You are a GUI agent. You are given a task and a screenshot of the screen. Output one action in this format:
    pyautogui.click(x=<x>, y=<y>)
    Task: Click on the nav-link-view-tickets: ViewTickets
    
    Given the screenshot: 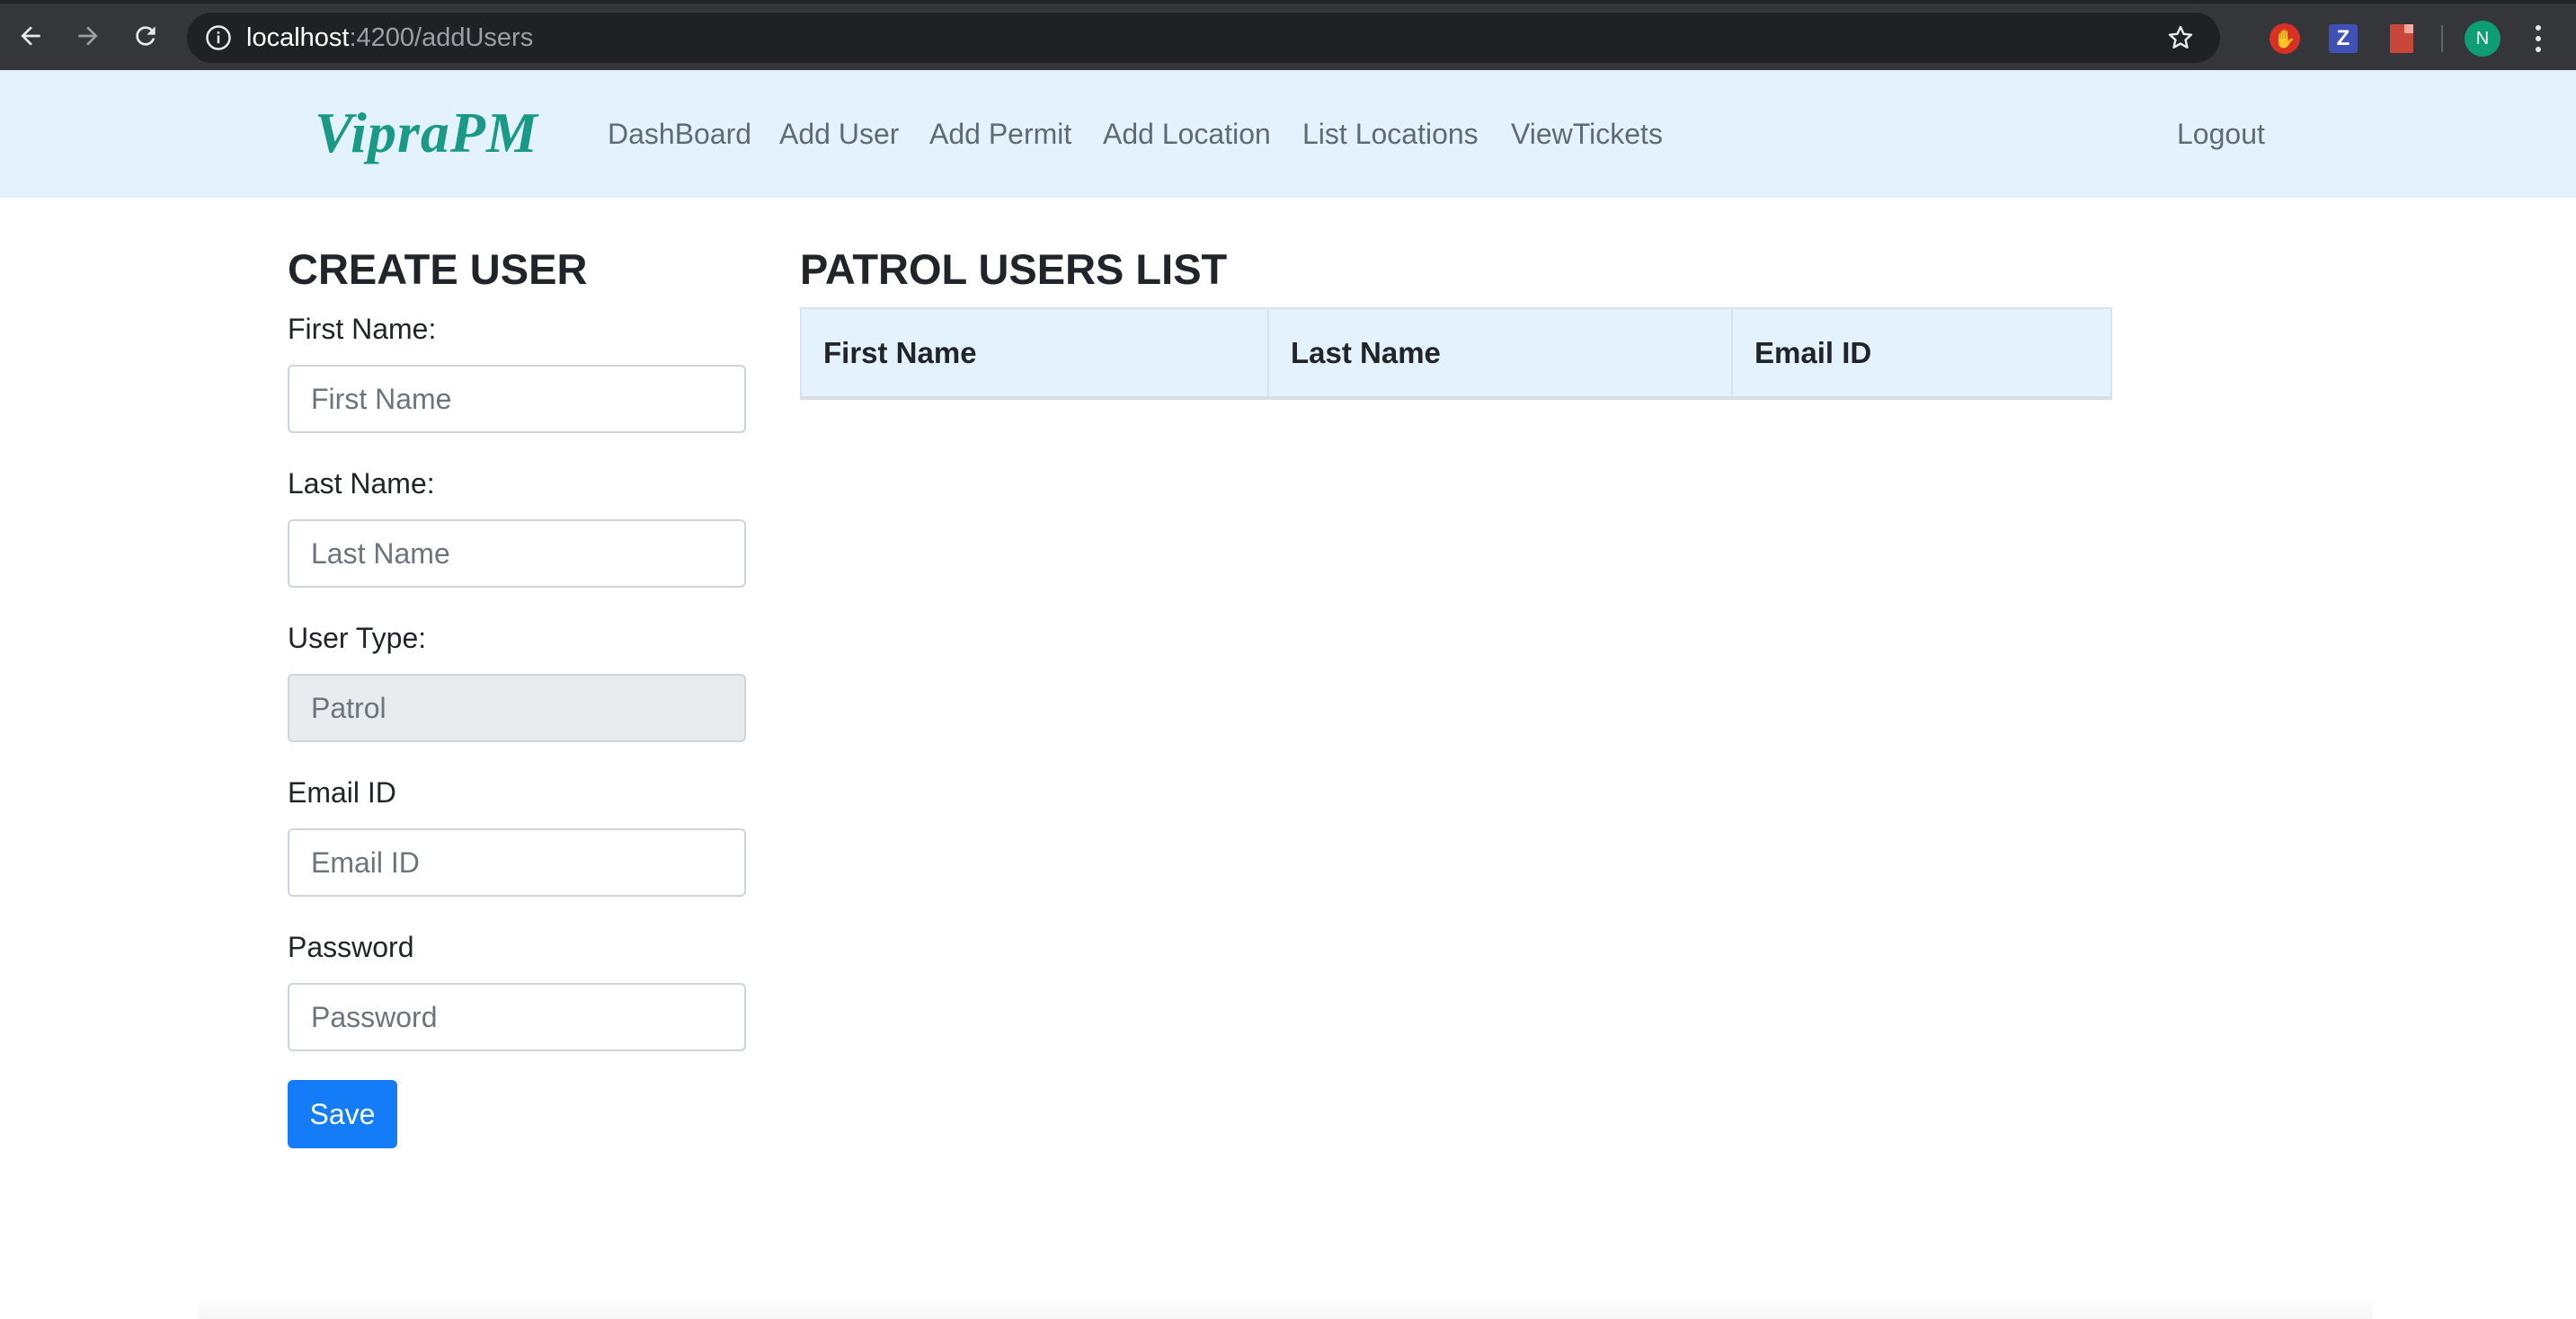 What is the action you would take?
    pyautogui.click(x=1587, y=134)
    